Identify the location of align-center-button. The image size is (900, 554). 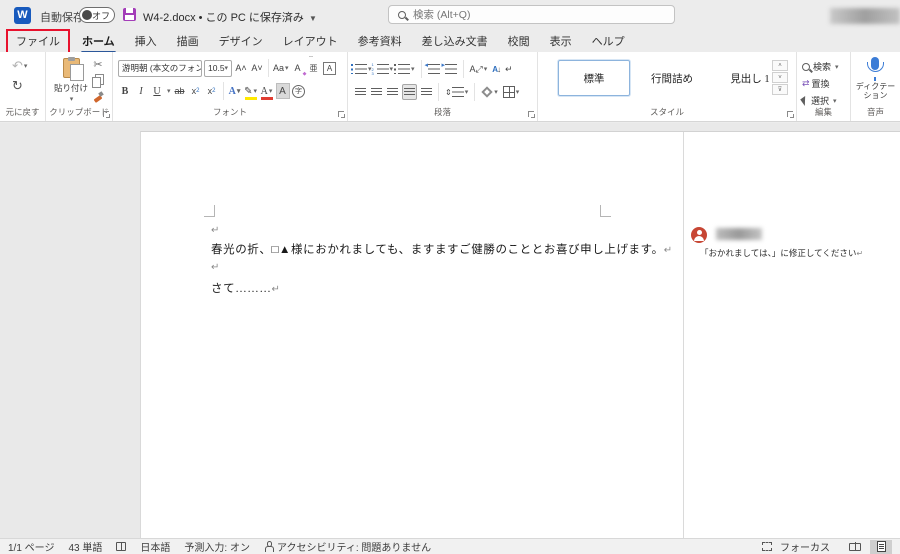
(376, 92).